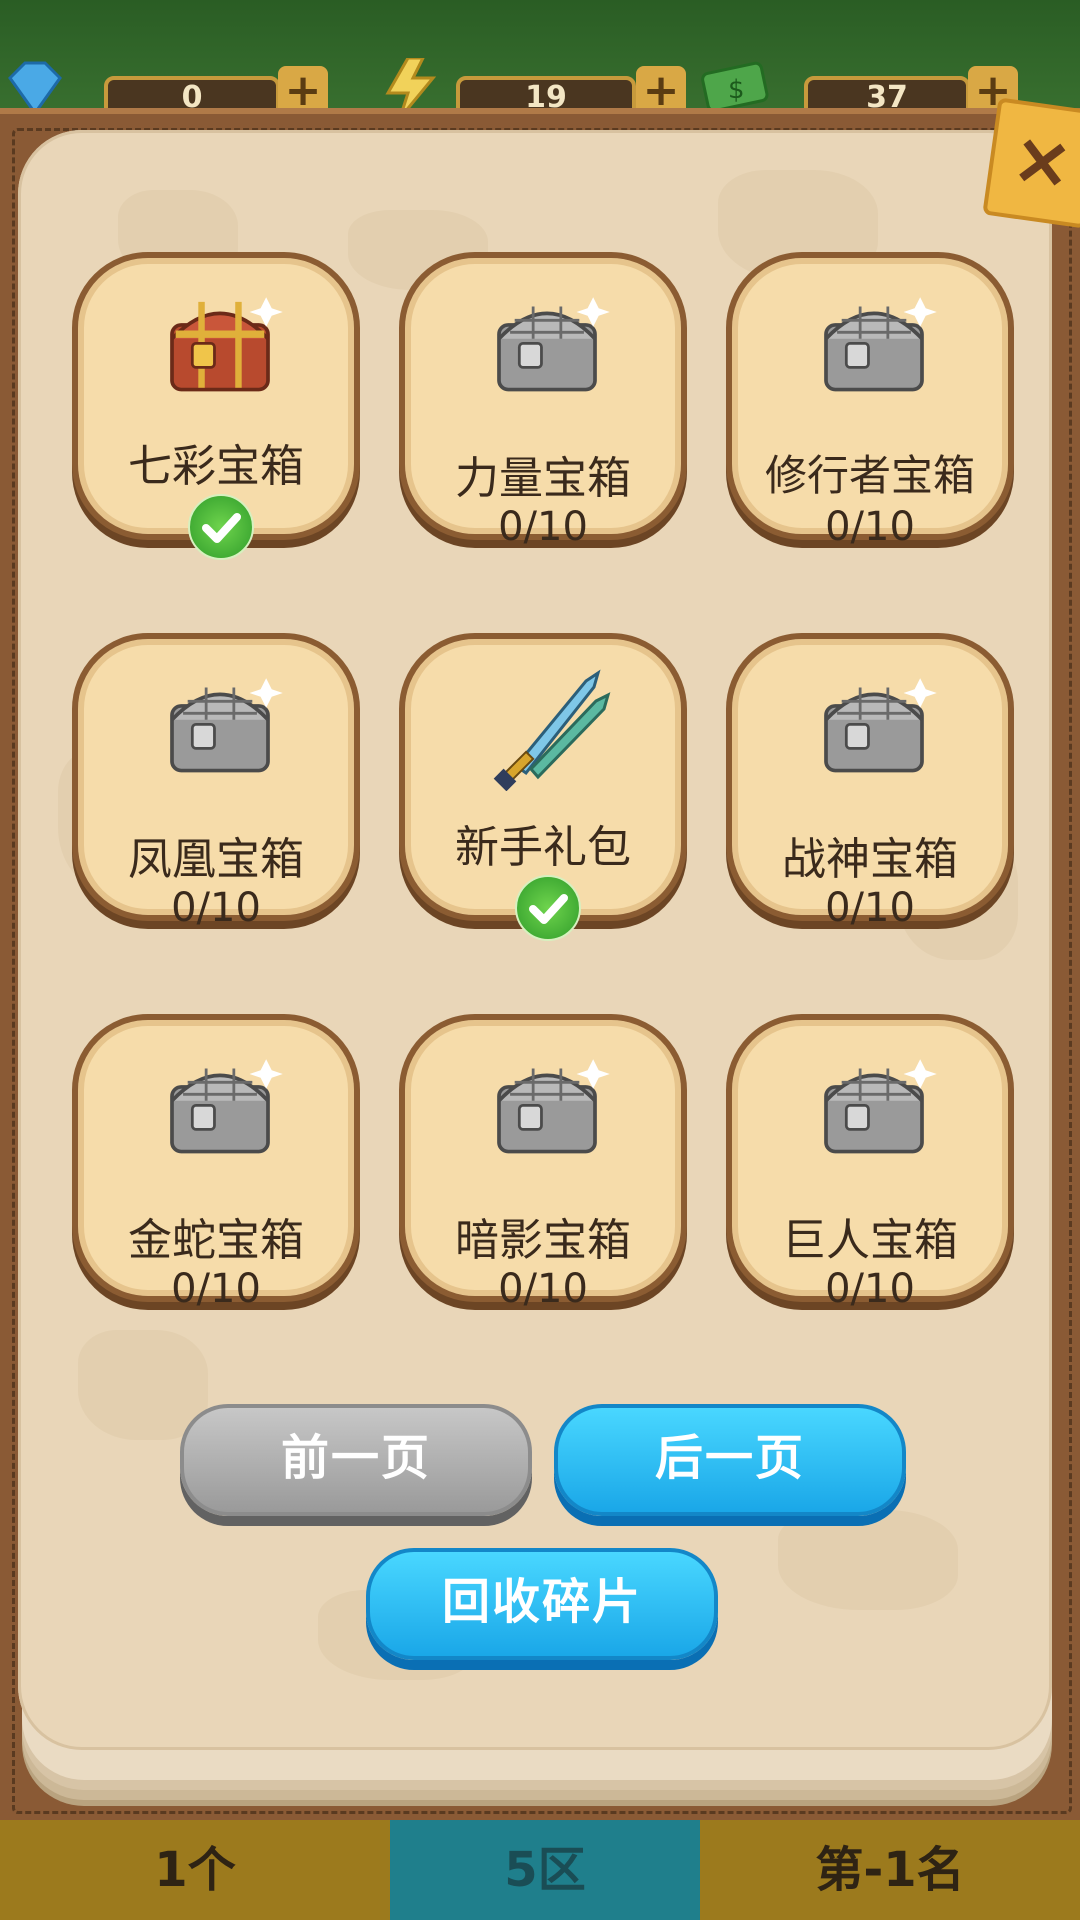 The height and width of the screenshot is (1920, 1080). I want to click on chest-card: 新手礼包, so click(543, 787).